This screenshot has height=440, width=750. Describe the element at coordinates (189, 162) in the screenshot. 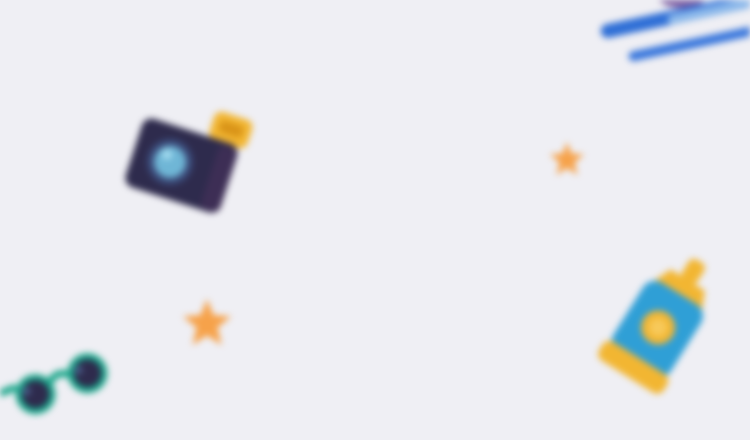

I see `camera-icon` at that location.